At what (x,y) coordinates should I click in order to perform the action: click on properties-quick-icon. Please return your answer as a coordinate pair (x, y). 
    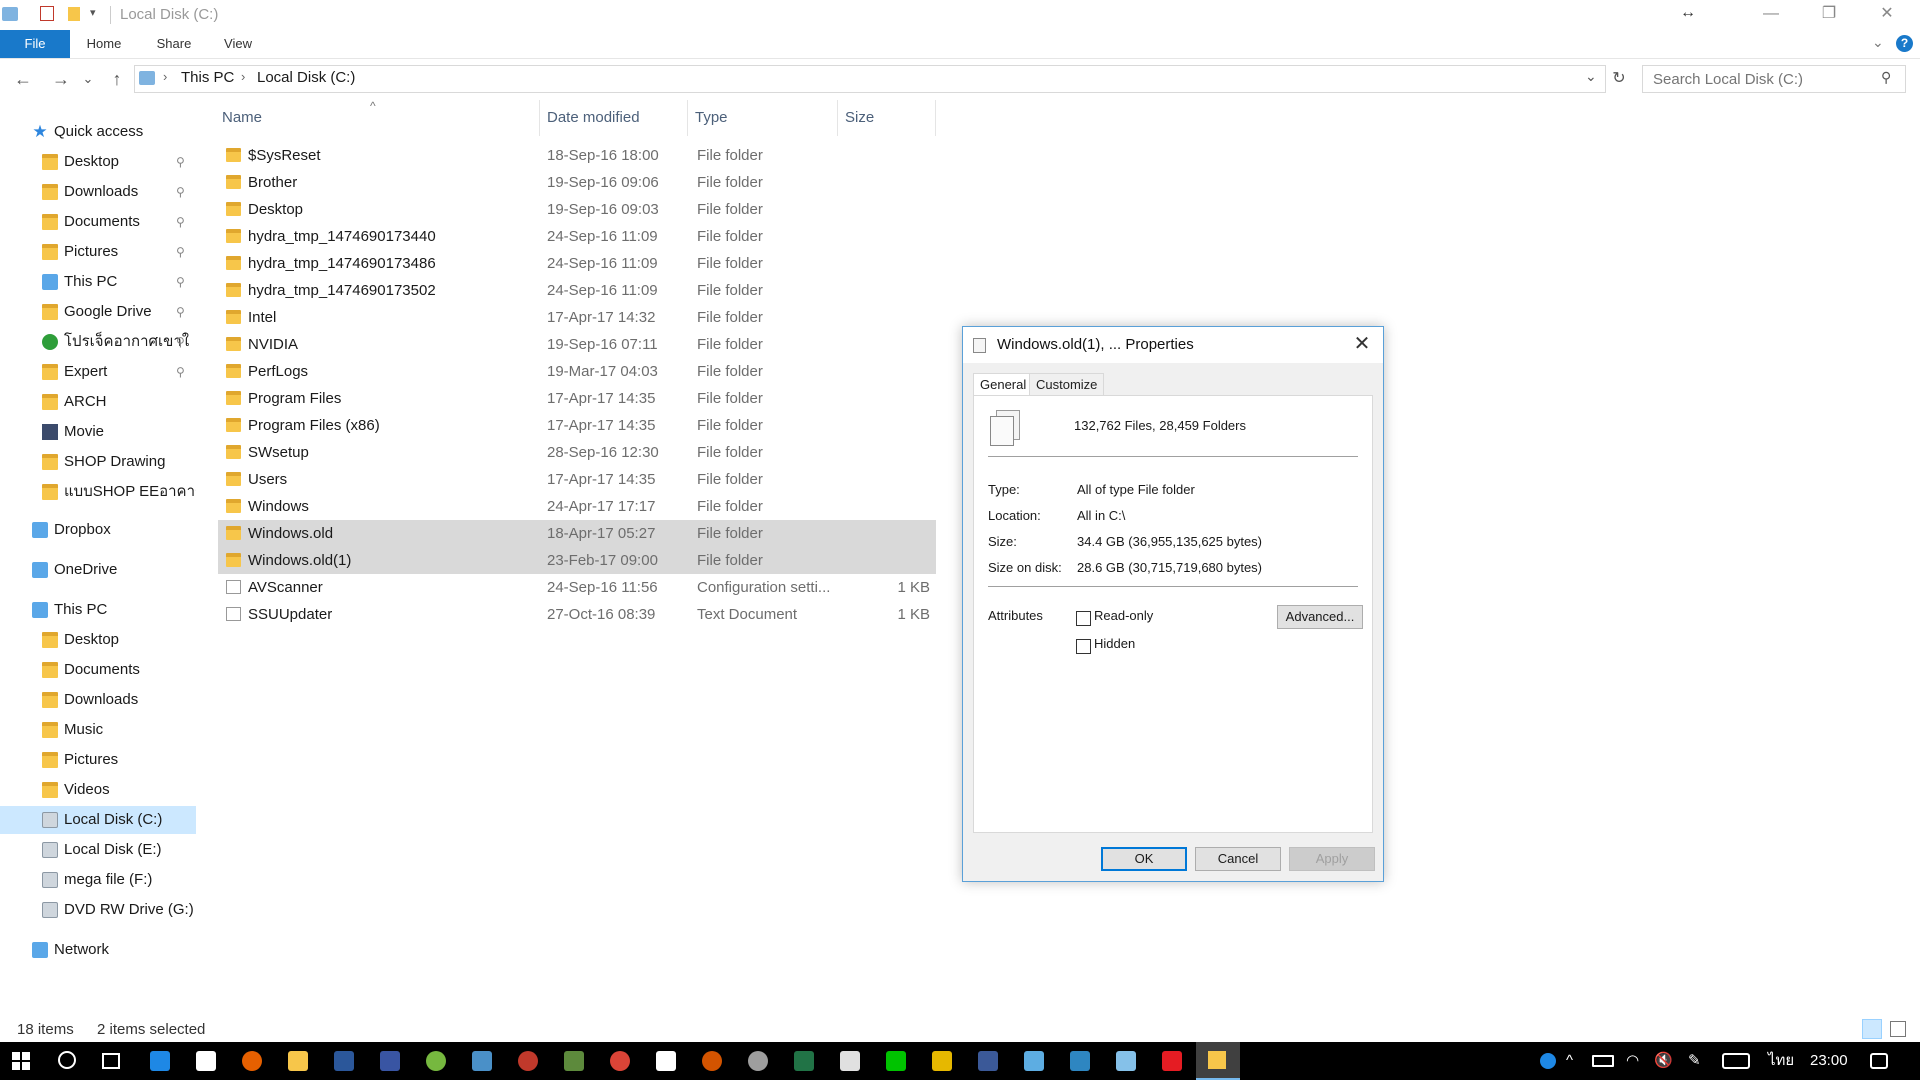
    Looking at the image, I should click on (47, 13).